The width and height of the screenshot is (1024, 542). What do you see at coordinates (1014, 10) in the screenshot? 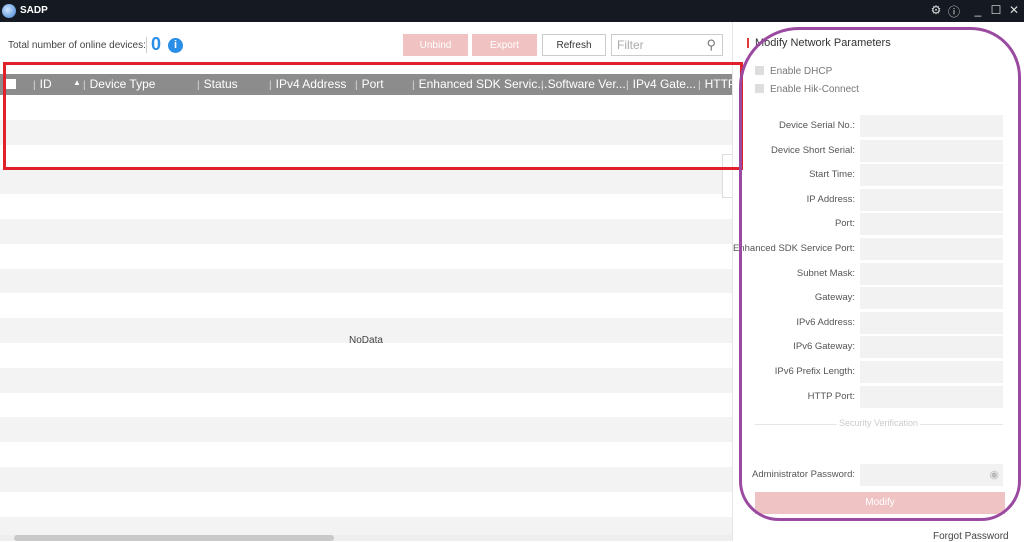
I see `close-button: ✕` at bounding box center [1014, 10].